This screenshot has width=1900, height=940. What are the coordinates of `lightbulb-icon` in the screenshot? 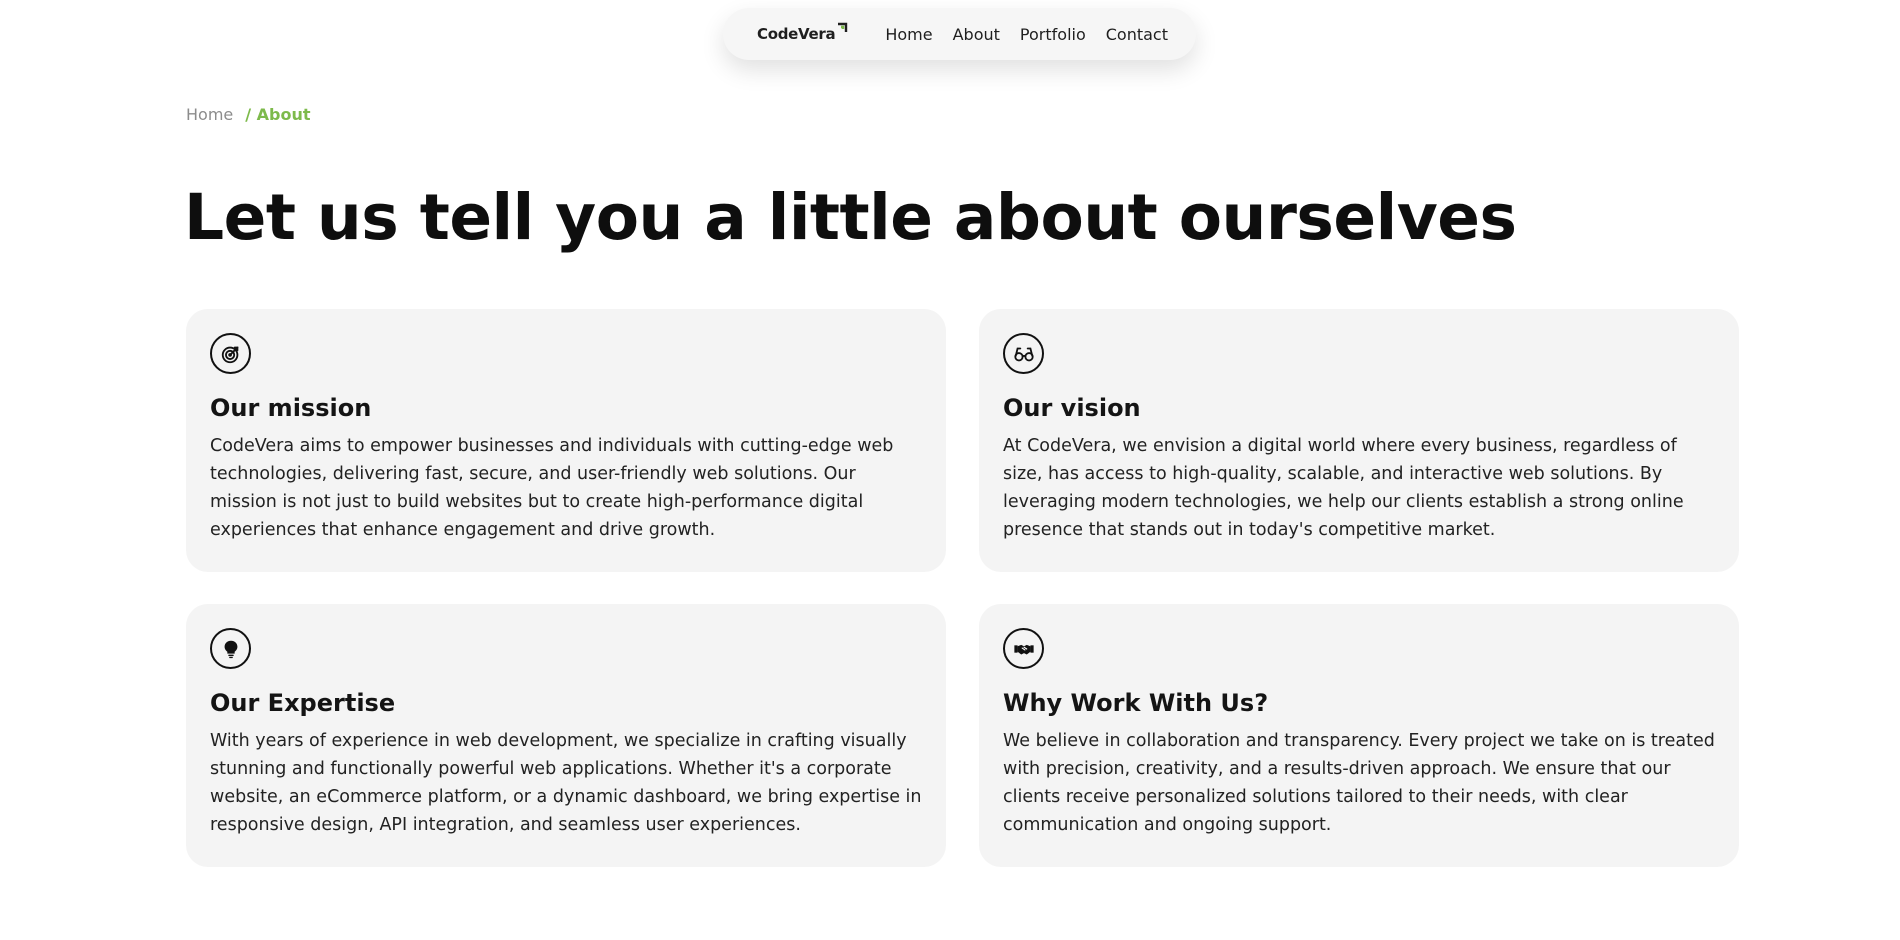 It's located at (230, 648).